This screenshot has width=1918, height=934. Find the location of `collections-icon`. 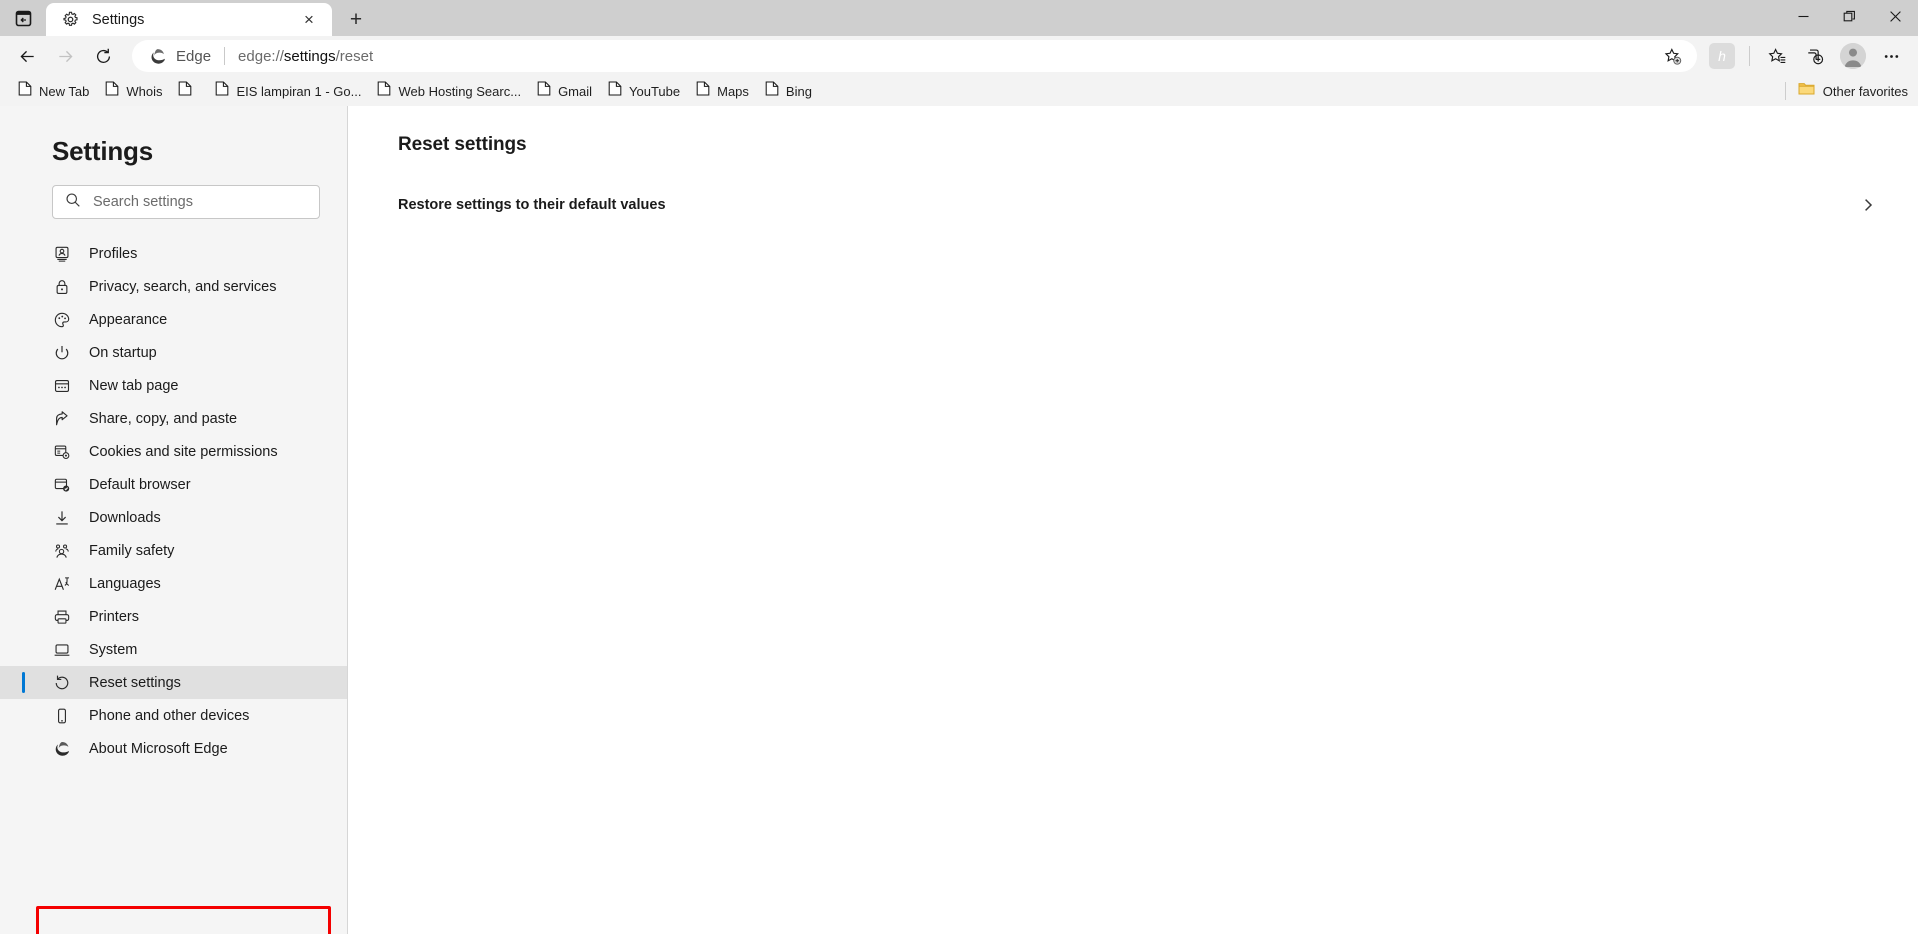

collections-icon is located at coordinates (1815, 56).